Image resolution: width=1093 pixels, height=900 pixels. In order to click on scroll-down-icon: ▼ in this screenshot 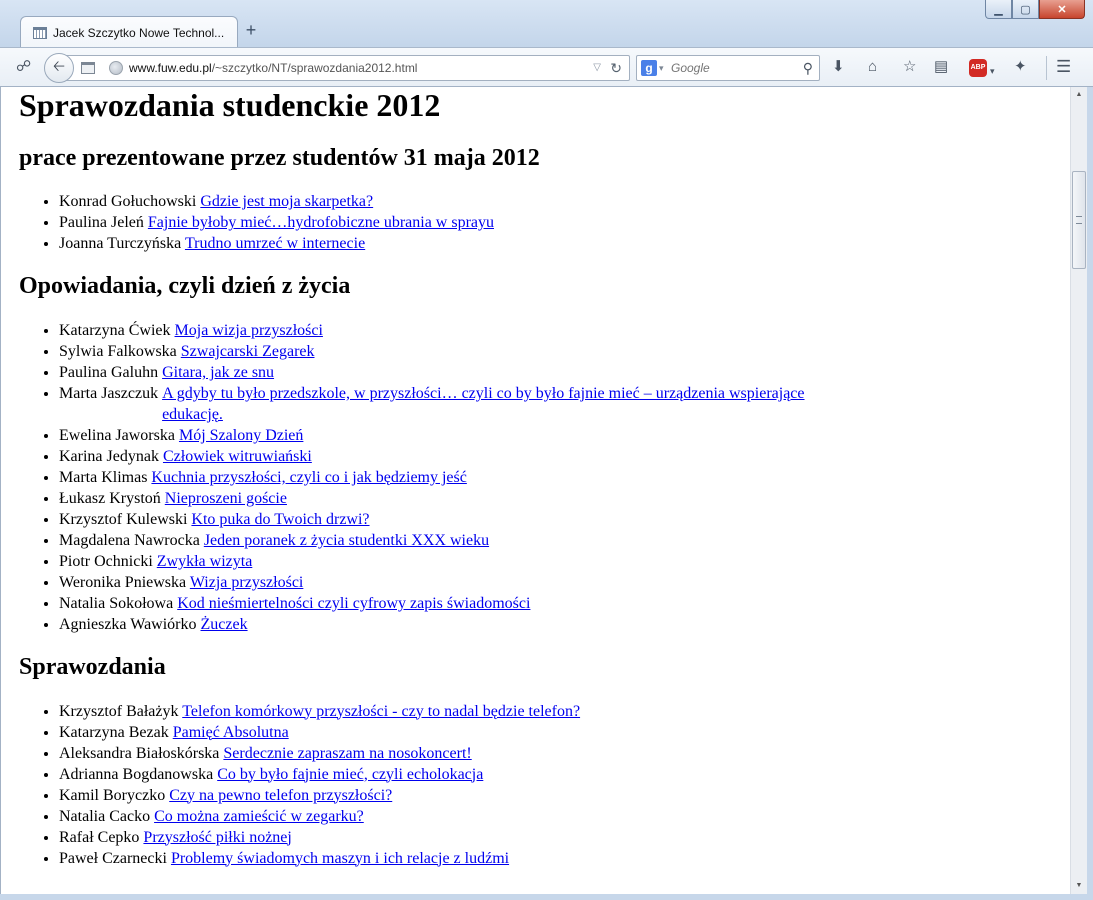, I will do `click(1079, 886)`.